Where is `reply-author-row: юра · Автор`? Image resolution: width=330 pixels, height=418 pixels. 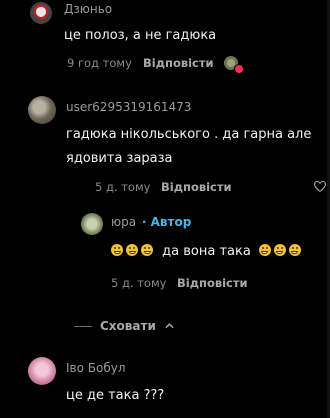
reply-author-row: юра · Автор is located at coordinates (151, 222).